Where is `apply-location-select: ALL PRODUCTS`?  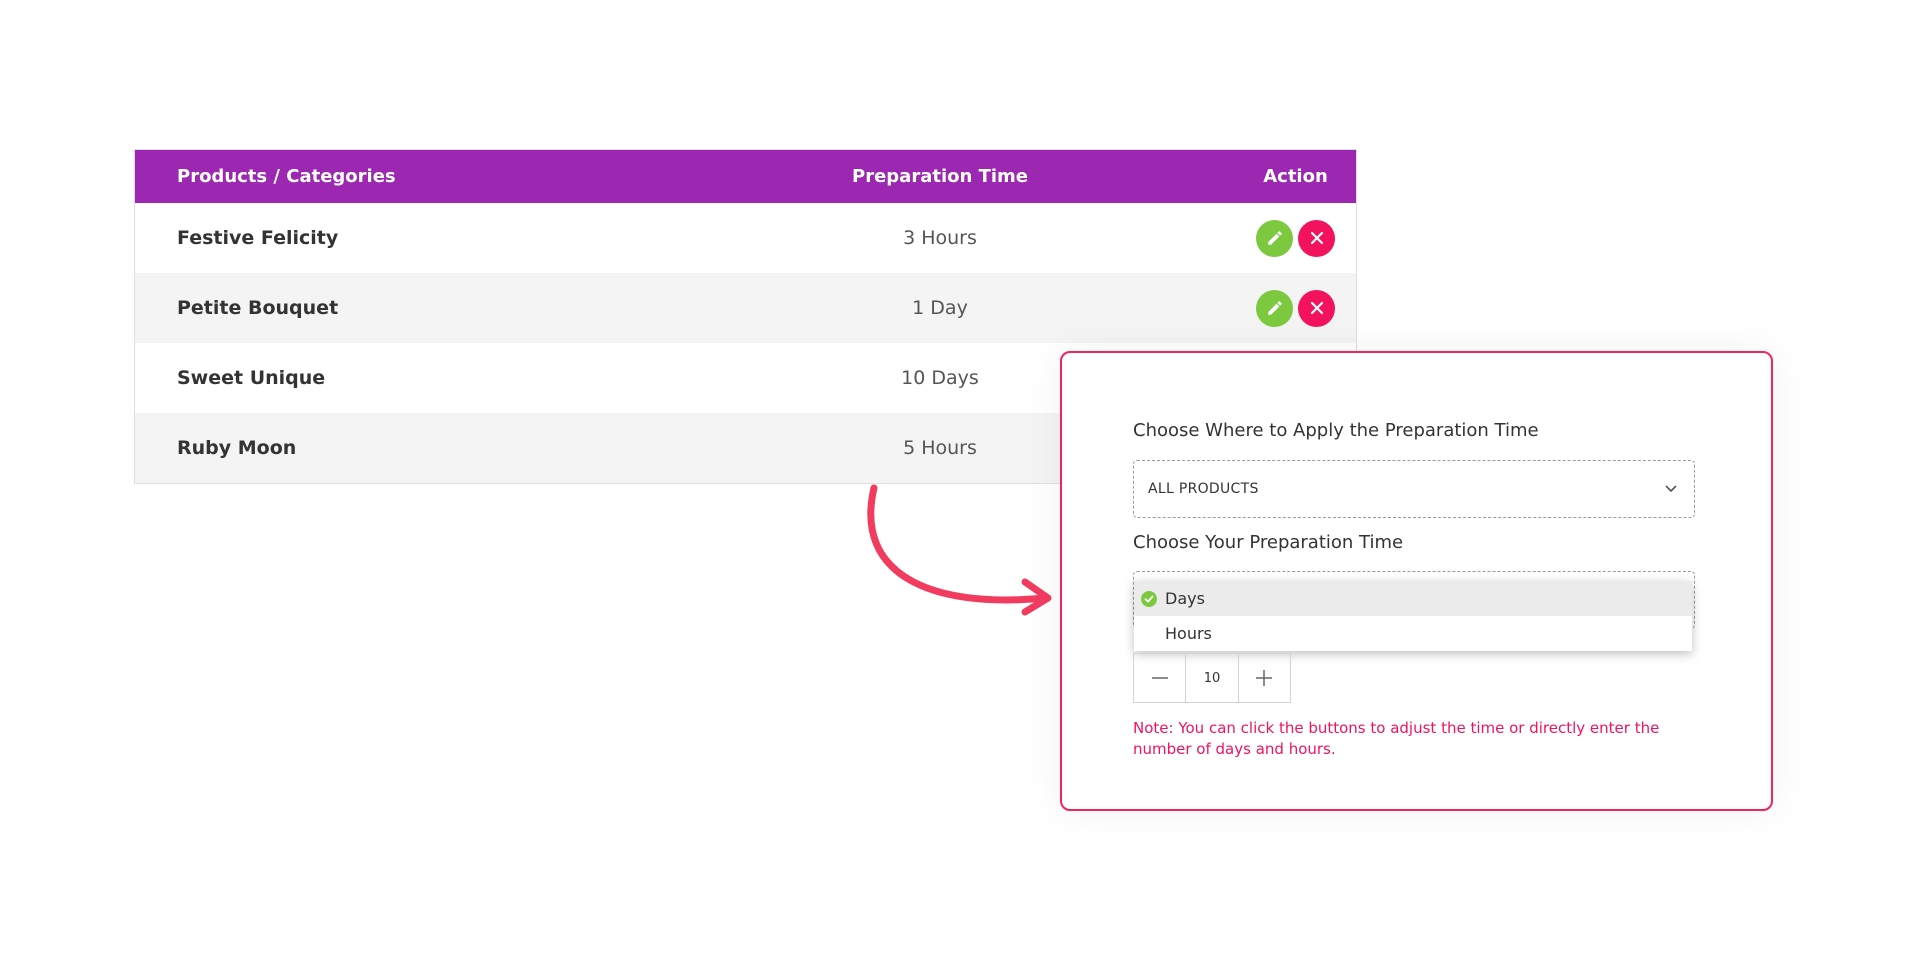 apply-location-select: ALL PRODUCTS is located at coordinates (1414, 489).